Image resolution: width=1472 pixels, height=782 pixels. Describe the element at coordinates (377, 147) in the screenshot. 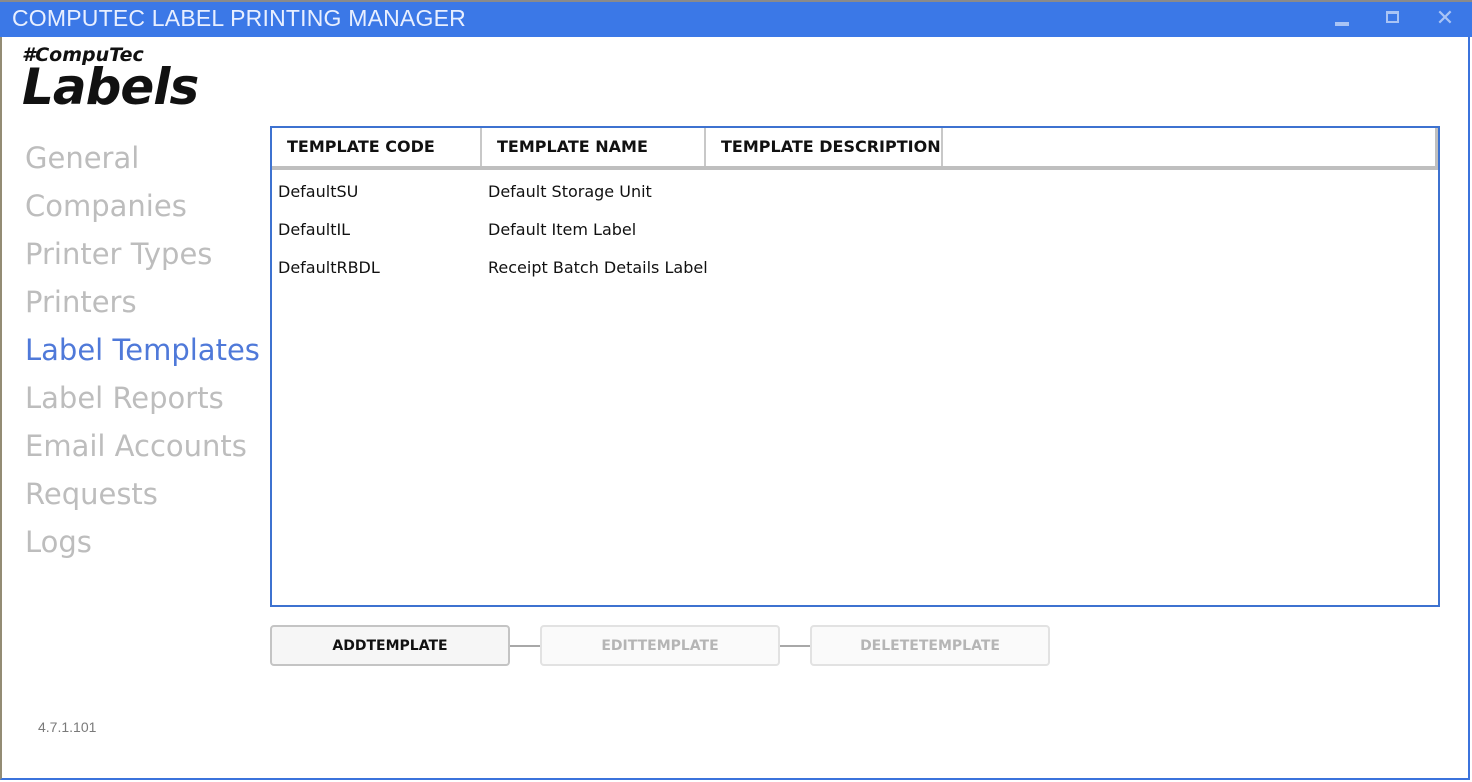

I see `column-header-template-code: TEMPLATE CODE` at that location.